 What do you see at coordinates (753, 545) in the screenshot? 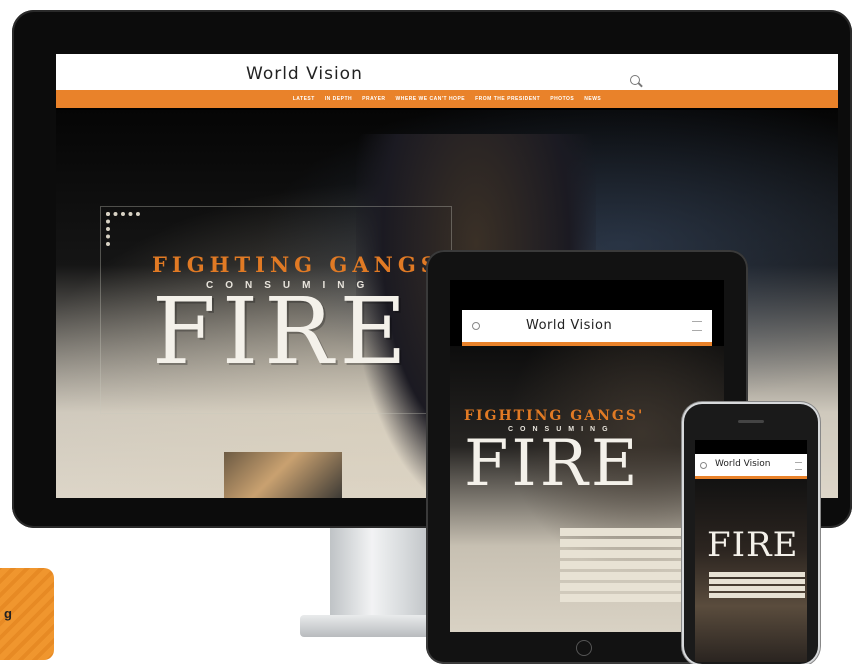
I see `phone-headline-main: FIRE` at bounding box center [753, 545].